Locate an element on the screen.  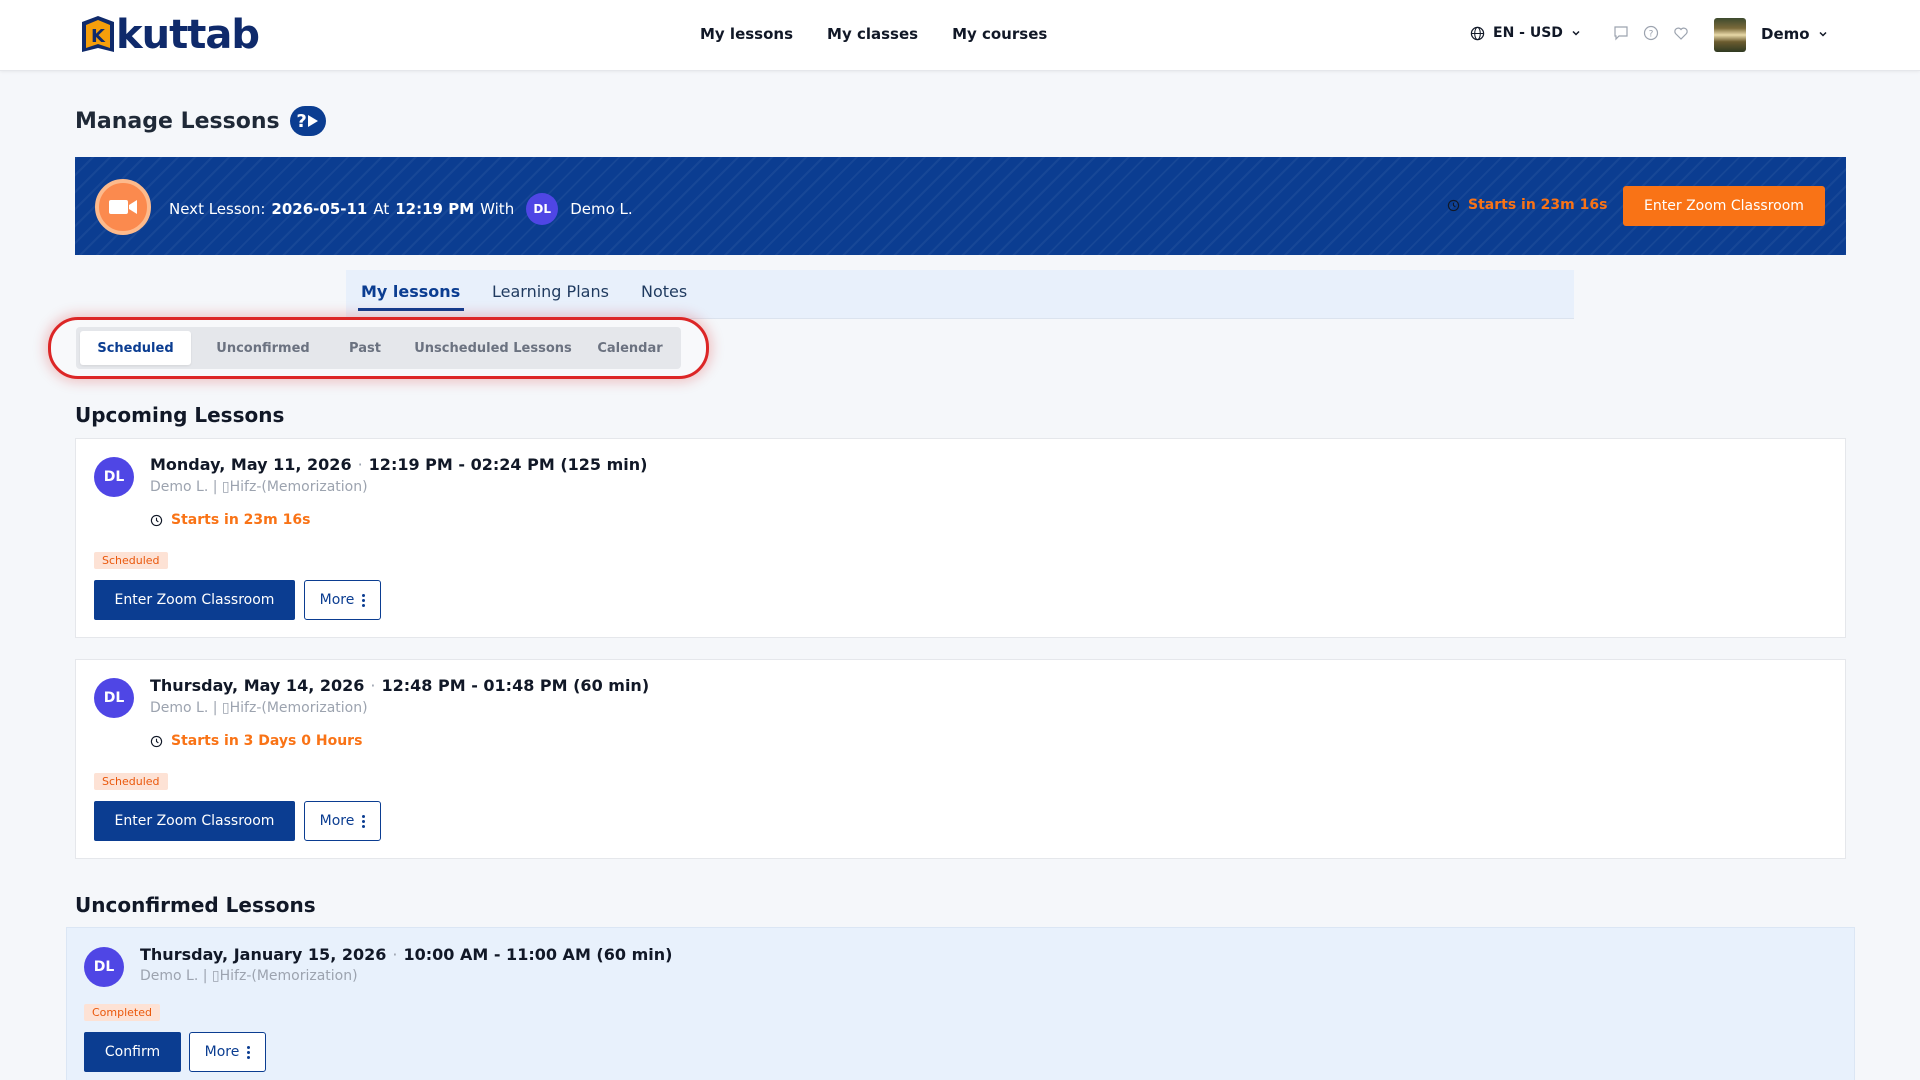
play-icon is located at coordinates (312, 121).